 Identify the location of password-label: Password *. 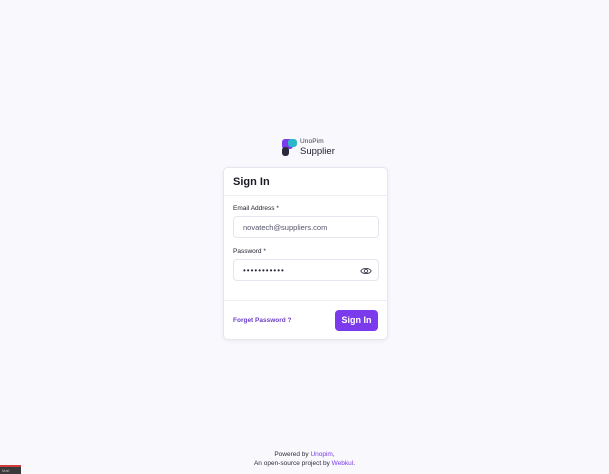
(249, 251).